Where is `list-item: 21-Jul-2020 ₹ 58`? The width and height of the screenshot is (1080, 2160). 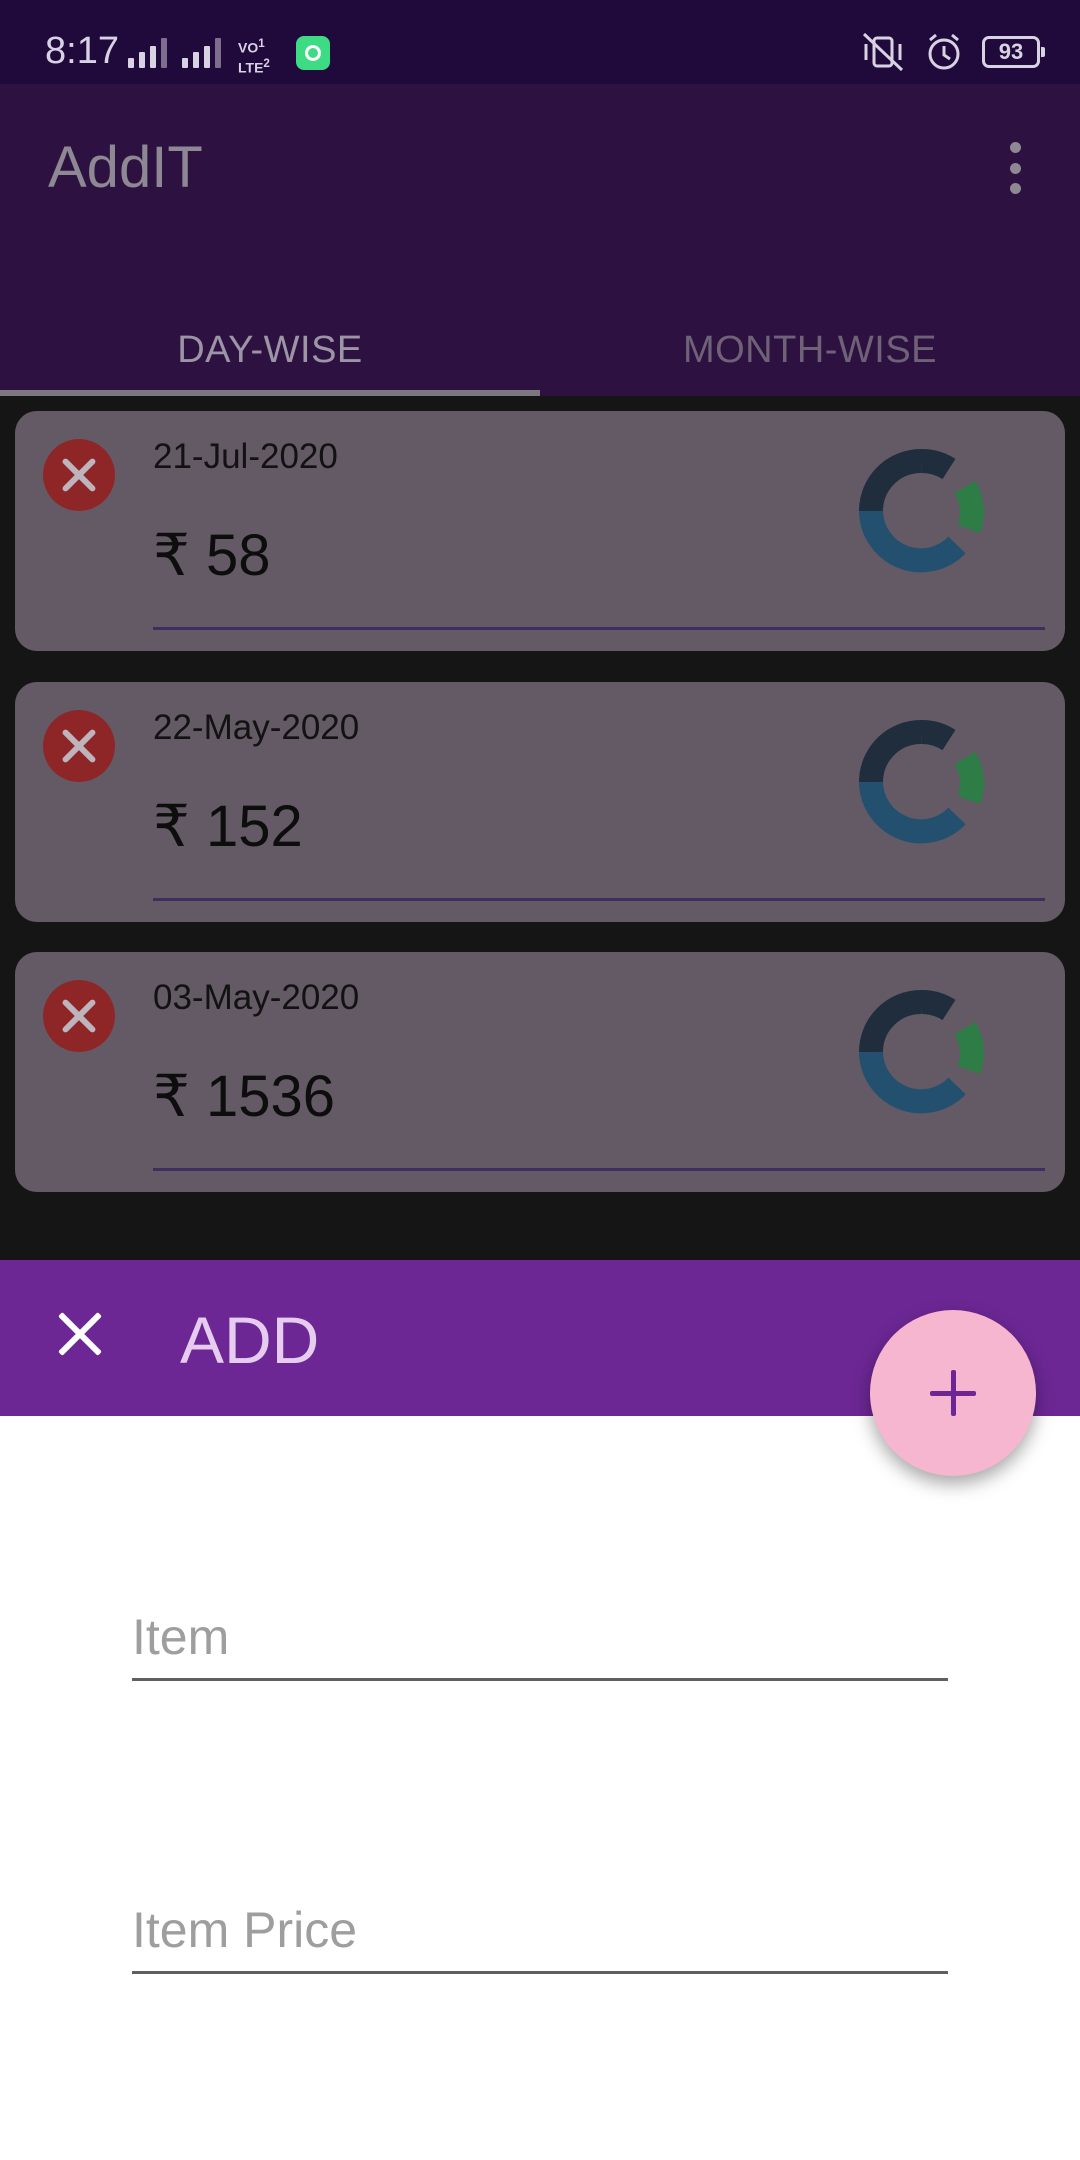
list-item: 21-Jul-2020 ₹ 58 is located at coordinates (540, 531).